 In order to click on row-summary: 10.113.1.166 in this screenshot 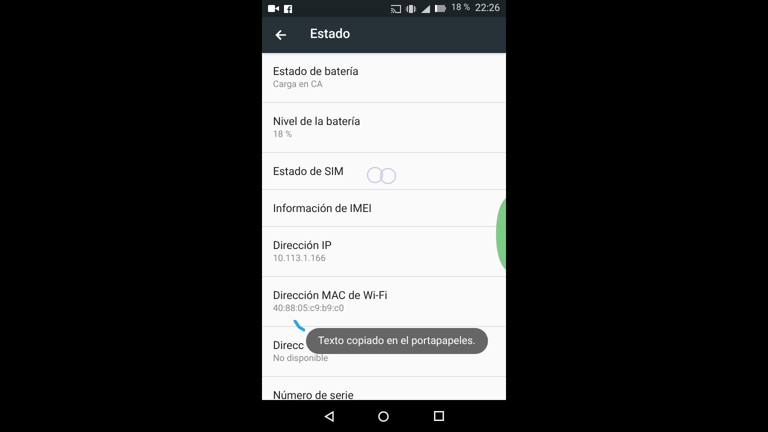, I will do `click(299, 259)`.